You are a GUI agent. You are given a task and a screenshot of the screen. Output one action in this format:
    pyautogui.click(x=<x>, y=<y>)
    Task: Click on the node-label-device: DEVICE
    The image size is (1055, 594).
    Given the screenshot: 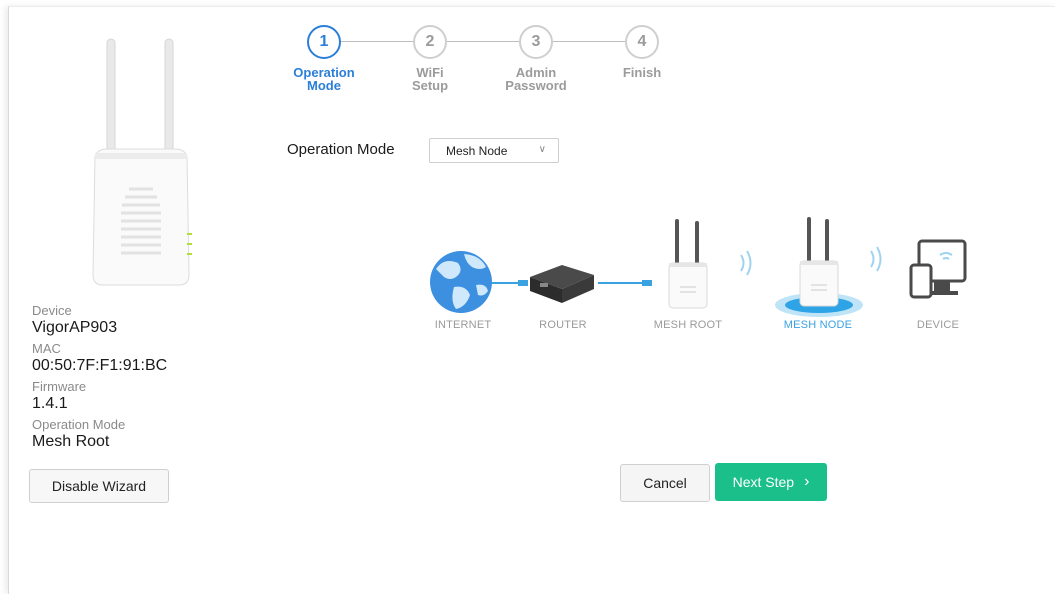 What is the action you would take?
    pyautogui.click(x=938, y=325)
    